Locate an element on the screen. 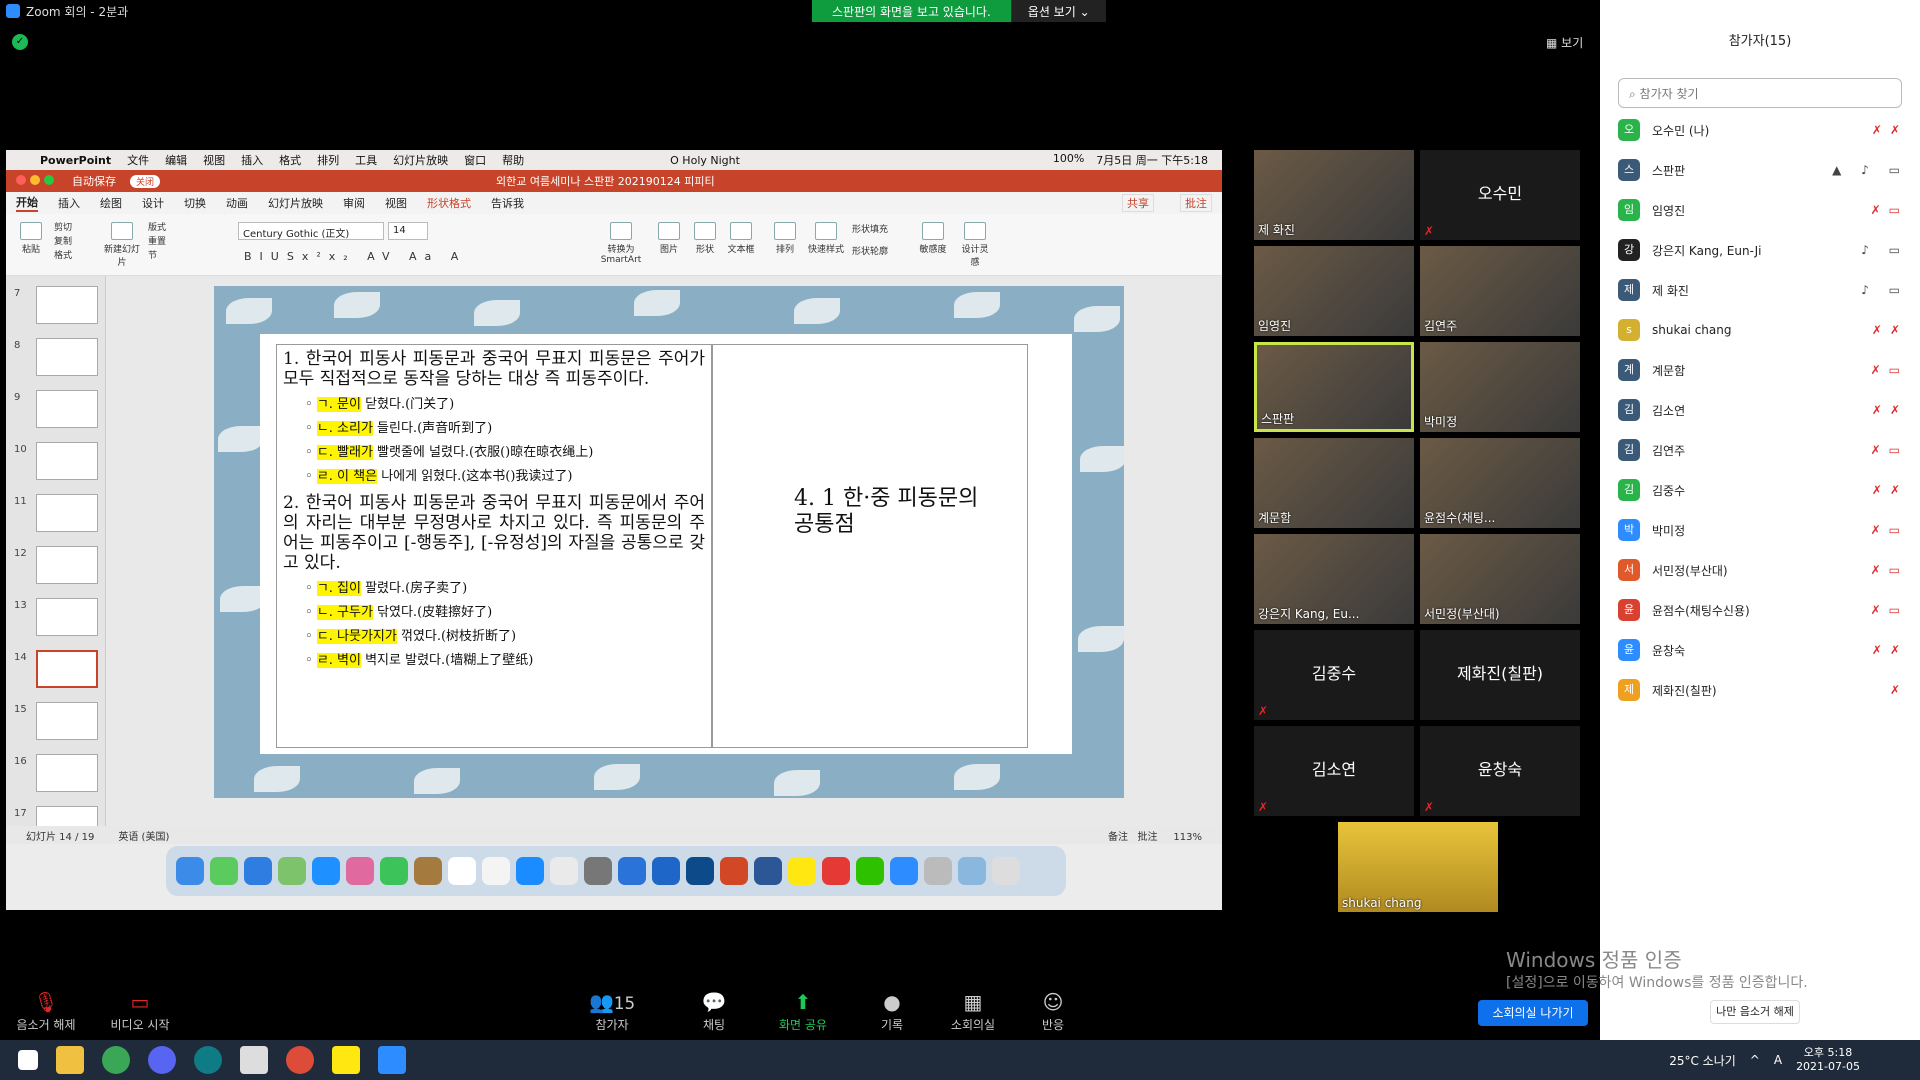  slide-thumbnail: 12 is located at coordinates (54, 566).